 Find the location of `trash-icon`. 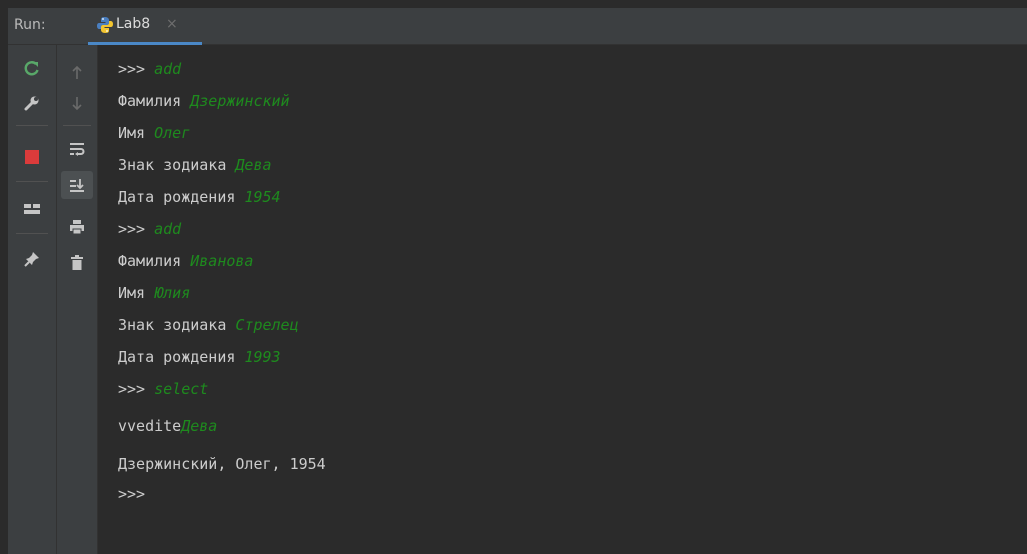

trash-icon is located at coordinates (77, 262).